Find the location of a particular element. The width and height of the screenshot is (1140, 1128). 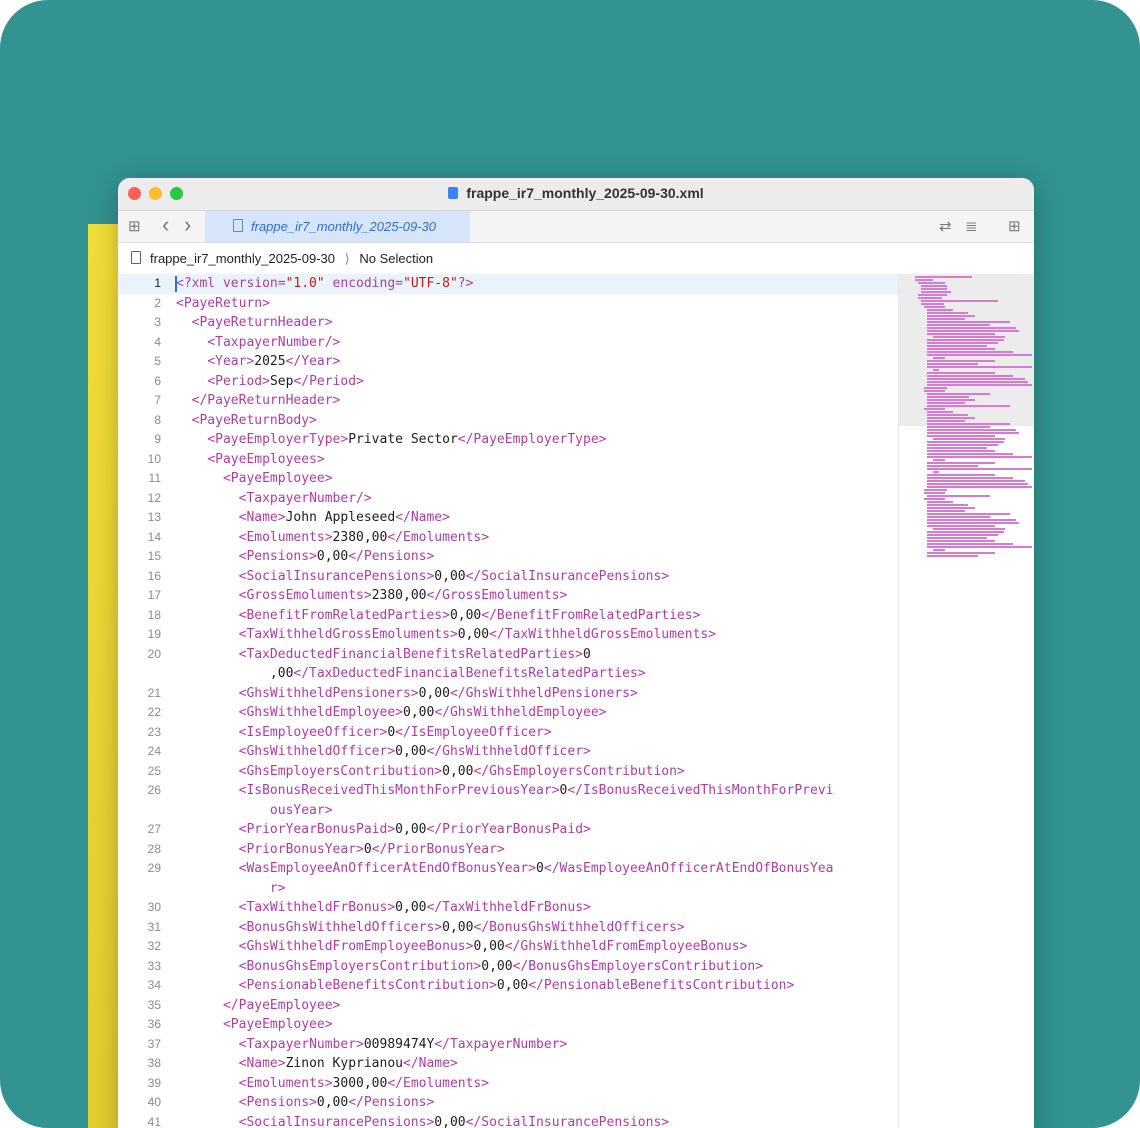

xml-tag: </BenefitFromRelatedParties> is located at coordinates (591, 615).